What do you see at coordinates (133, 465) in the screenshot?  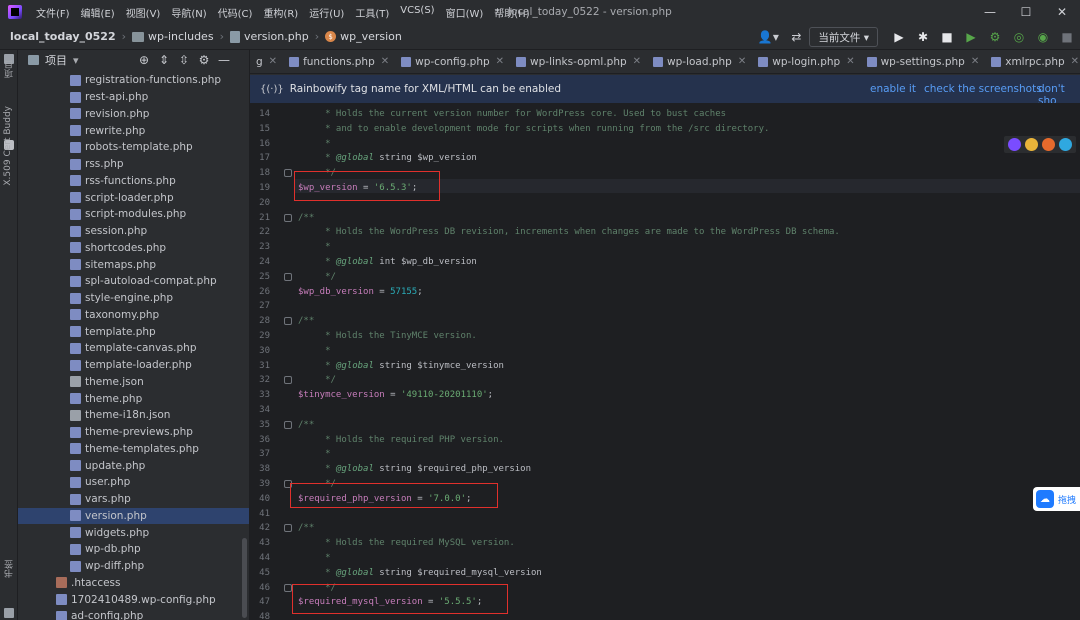 I see `file-tree-item: update.php` at bounding box center [133, 465].